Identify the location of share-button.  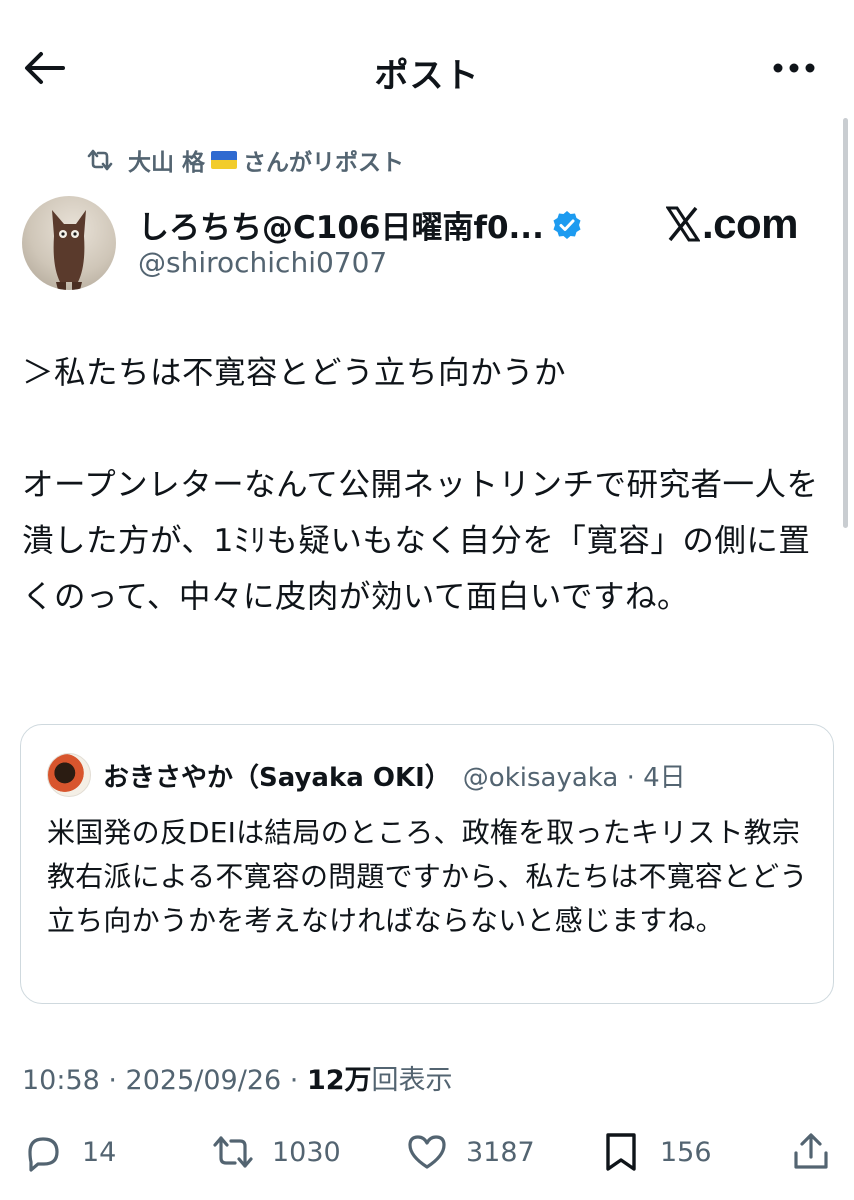
(820, 1152).